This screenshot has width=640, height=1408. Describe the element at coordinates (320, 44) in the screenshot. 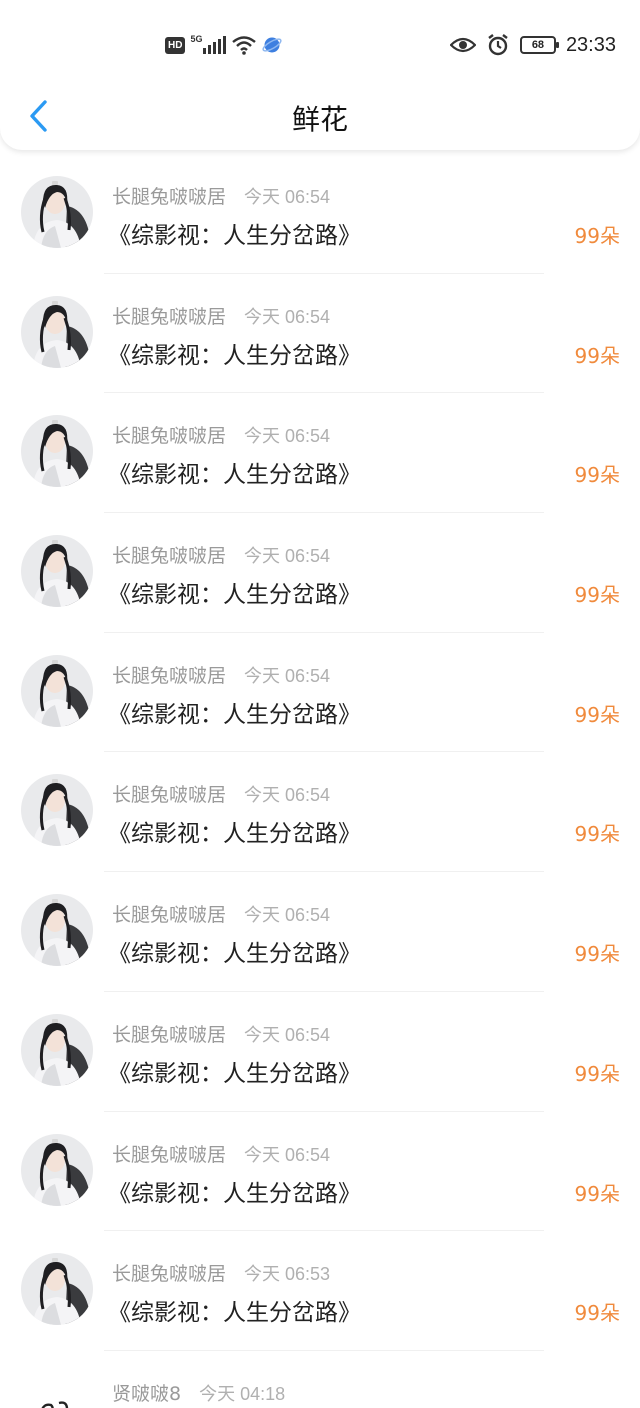

I see `status-bar: HD 5G 68 23:33` at that location.